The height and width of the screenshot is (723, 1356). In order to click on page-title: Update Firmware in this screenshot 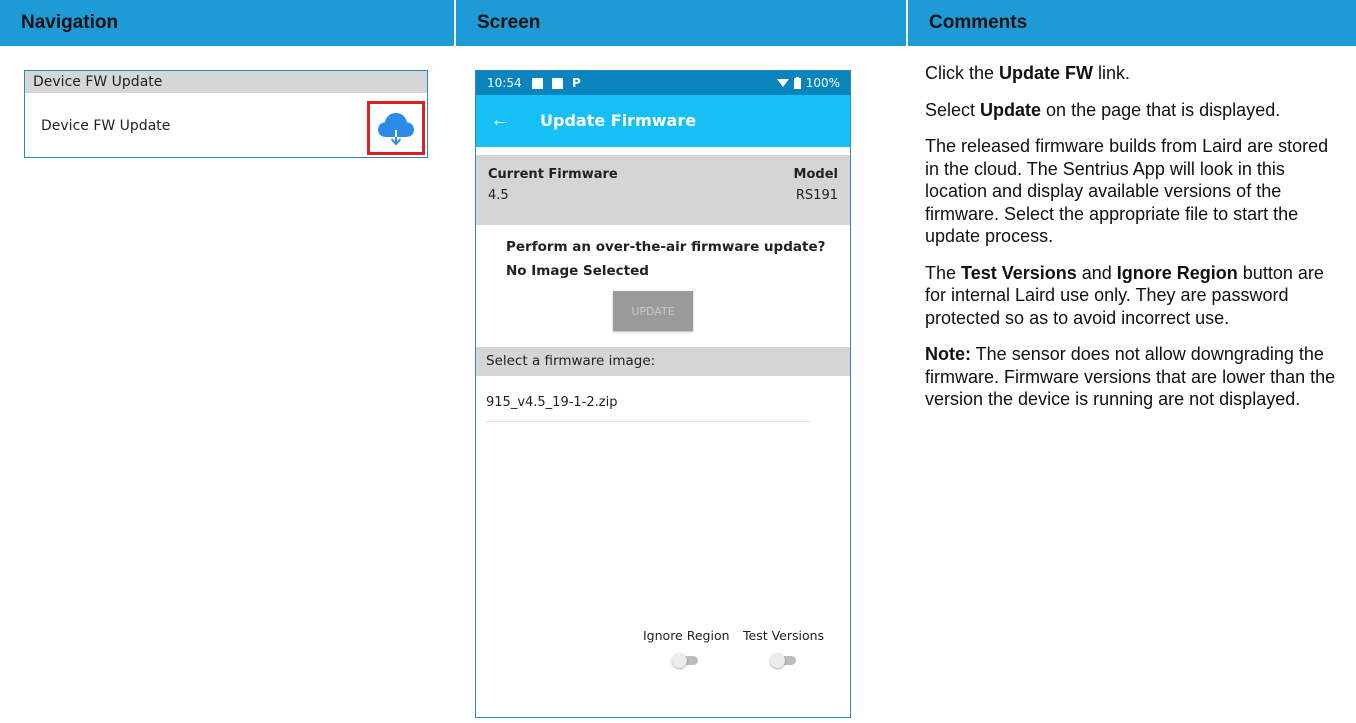, I will do `click(618, 120)`.